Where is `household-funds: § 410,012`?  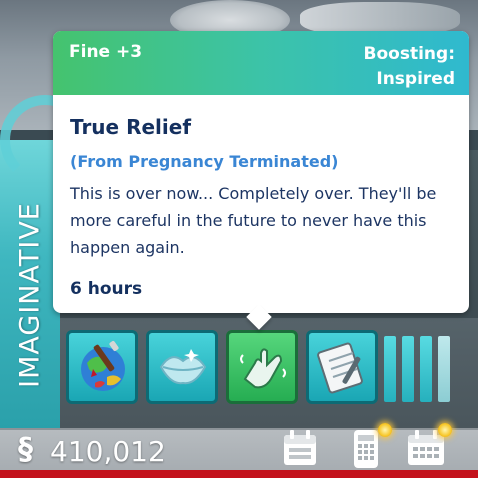 household-funds: § 410,012 is located at coordinates (92, 451).